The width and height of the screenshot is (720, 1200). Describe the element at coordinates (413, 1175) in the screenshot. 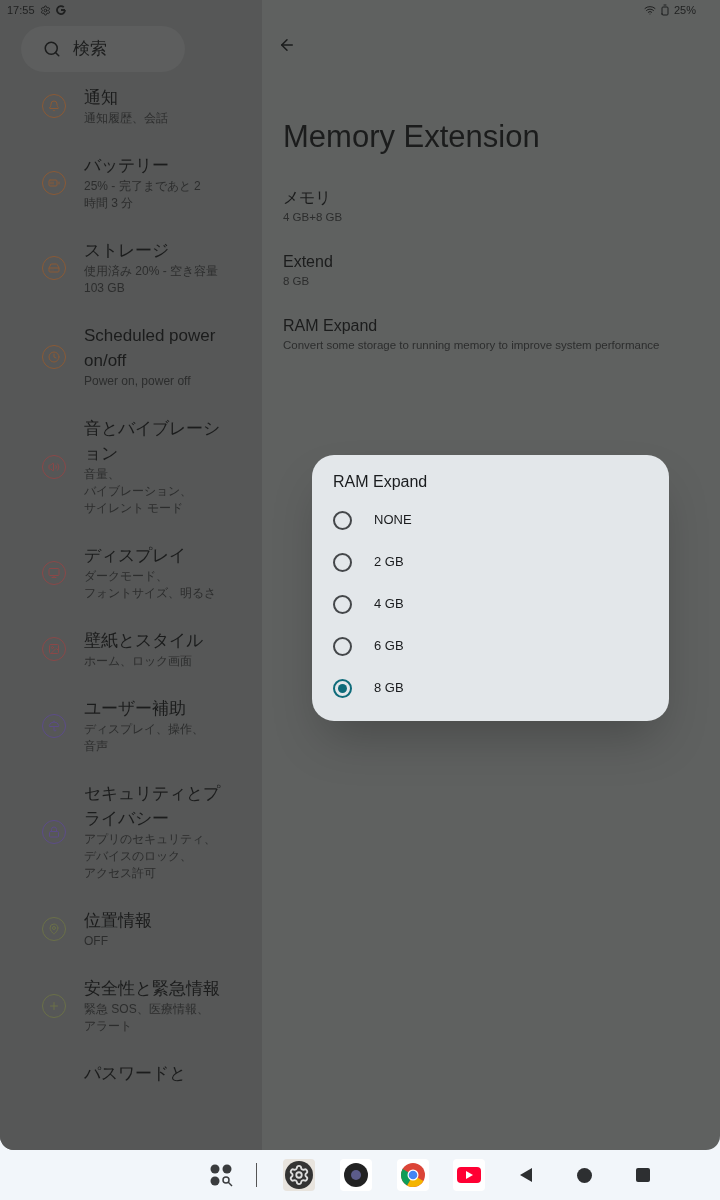

I see `browser-app-icon` at that location.